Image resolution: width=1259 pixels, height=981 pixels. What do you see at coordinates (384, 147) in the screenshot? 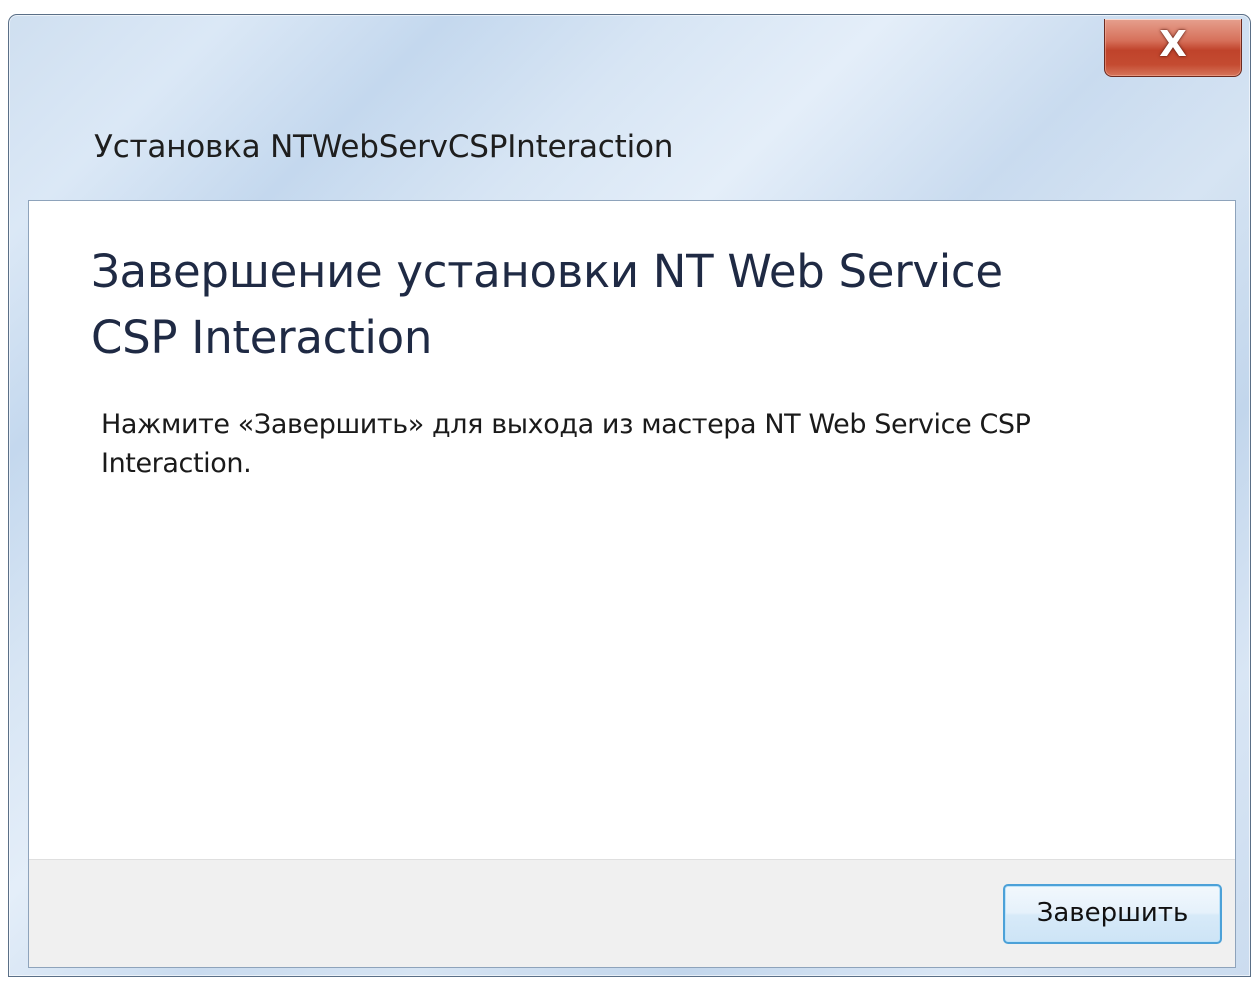
I see `window-title: Установка NTWebServCSPInteraction` at bounding box center [384, 147].